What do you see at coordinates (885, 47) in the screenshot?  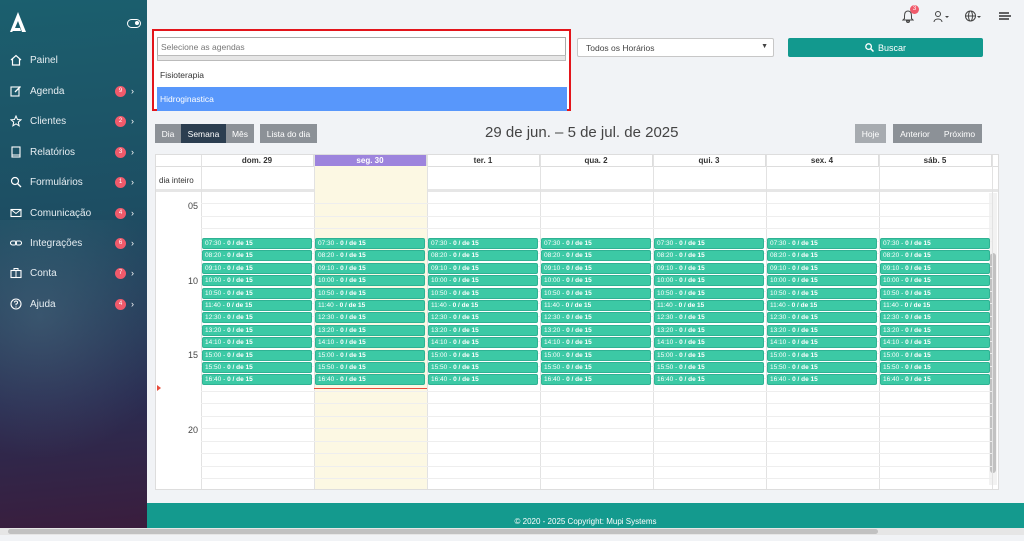 I see `buscar-button: Buscar` at bounding box center [885, 47].